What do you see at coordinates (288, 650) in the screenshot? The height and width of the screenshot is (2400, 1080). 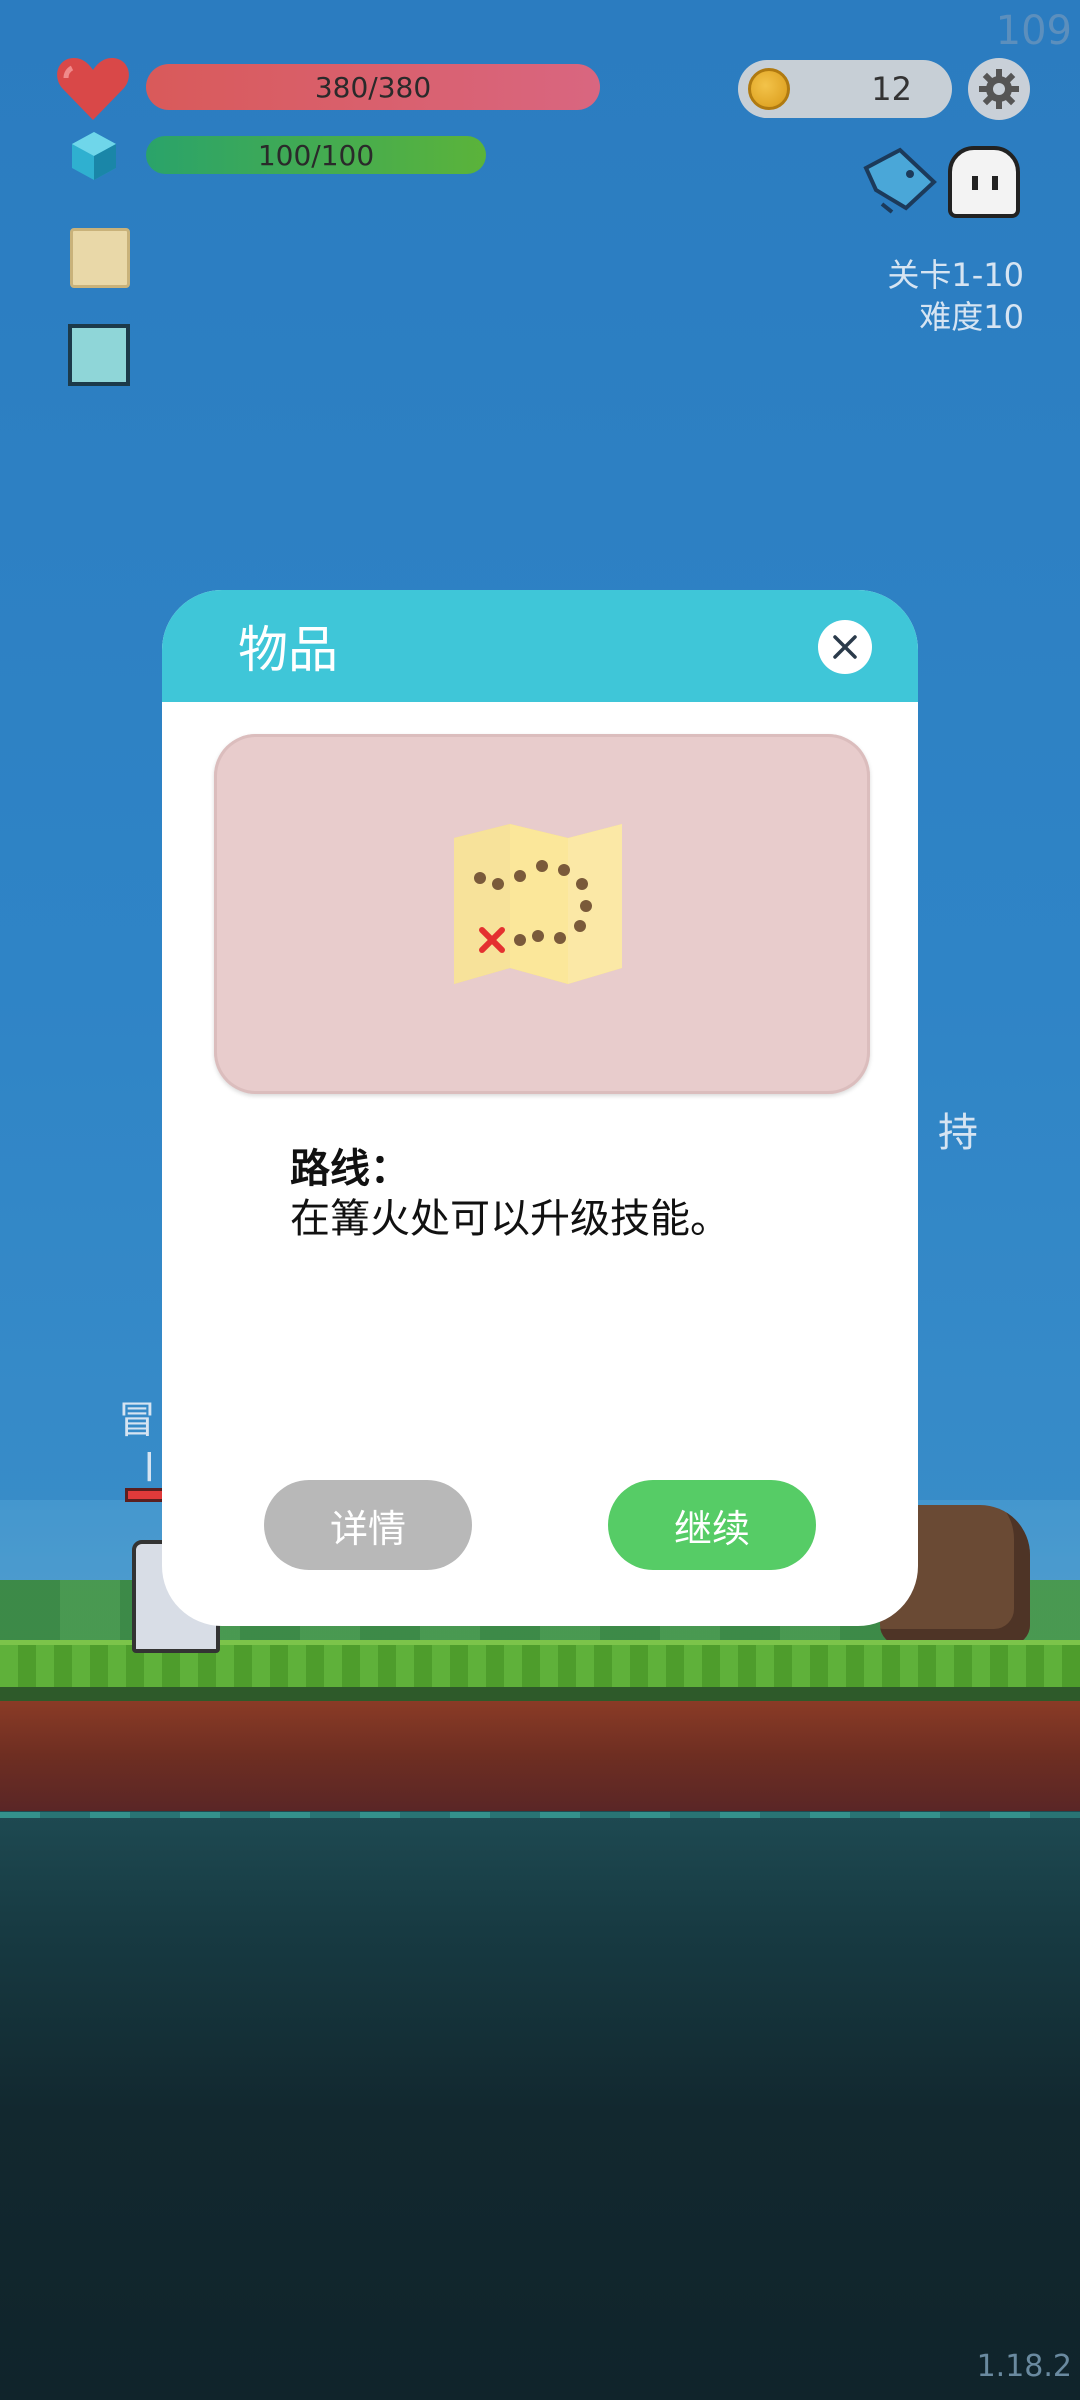 I see `dialog-title: 物品` at bounding box center [288, 650].